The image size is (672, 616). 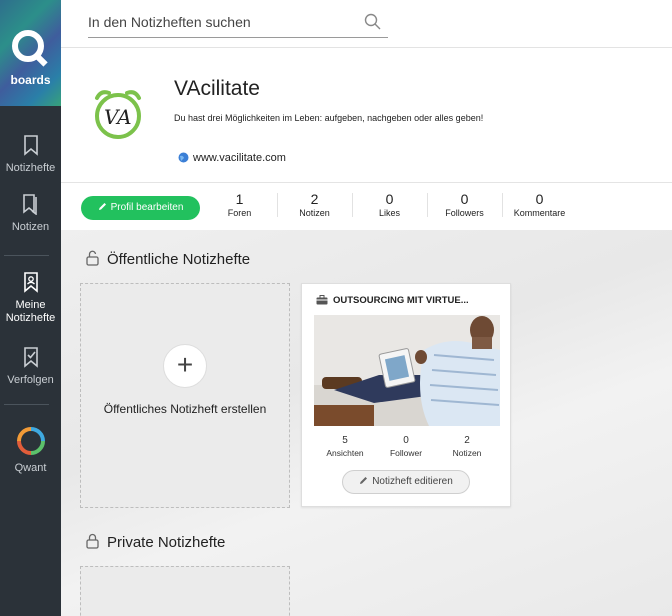 I want to click on edit-profile-button: Profil bearbeiten, so click(x=140, y=208).